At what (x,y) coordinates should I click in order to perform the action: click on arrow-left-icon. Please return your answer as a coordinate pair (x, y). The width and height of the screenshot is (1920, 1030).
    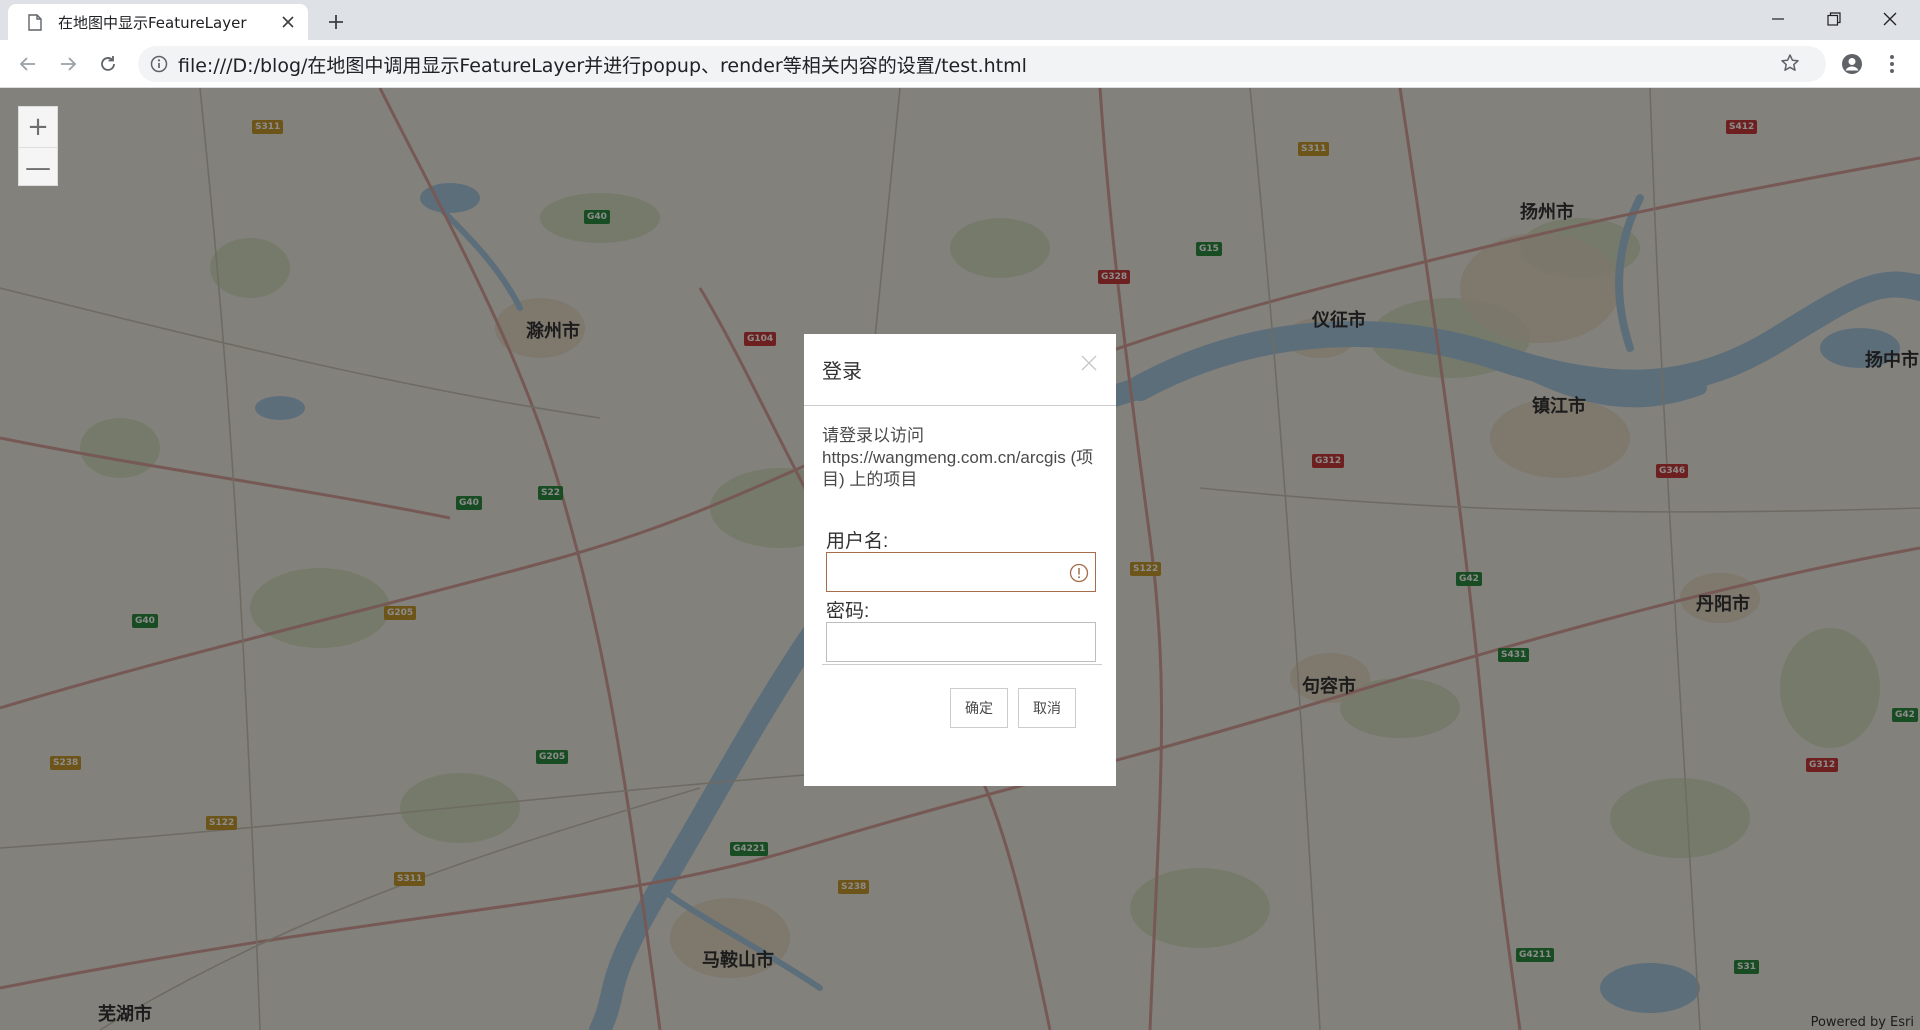
    Looking at the image, I should click on (27, 64).